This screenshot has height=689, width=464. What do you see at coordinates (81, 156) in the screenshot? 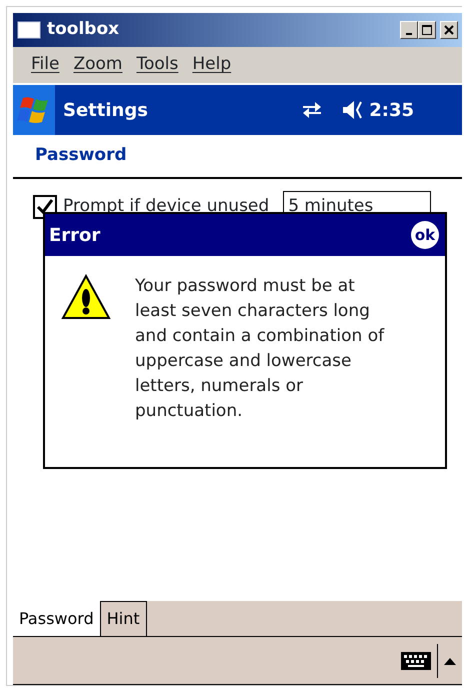
I see `page-title: Password` at bounding box center [81, 156].